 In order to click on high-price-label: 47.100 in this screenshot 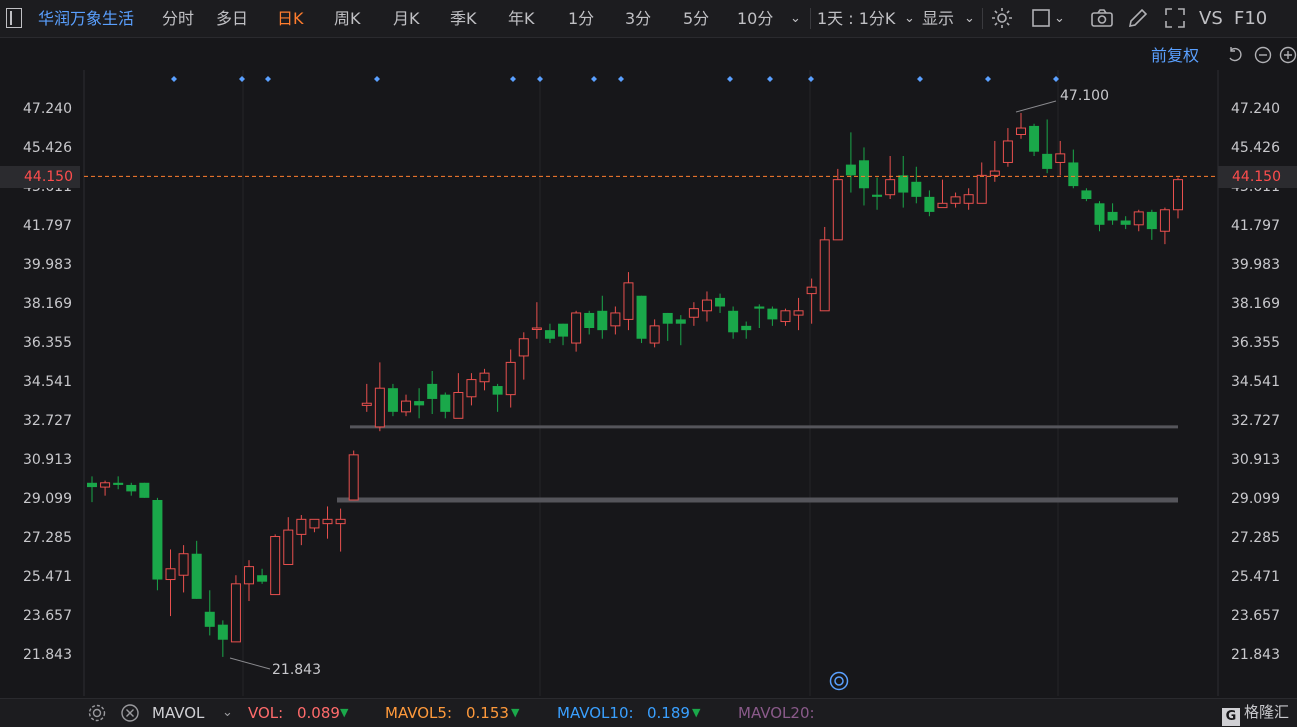, I will do `click(1084, 96)`.